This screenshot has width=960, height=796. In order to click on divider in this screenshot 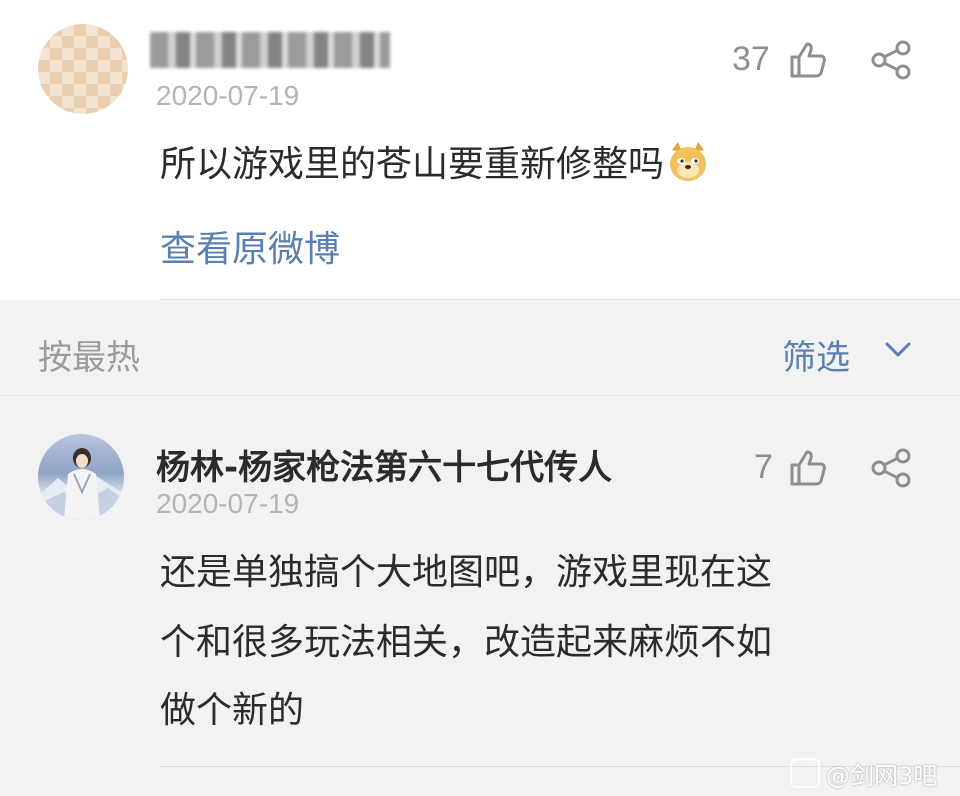, I will do `click(560, 299)`.